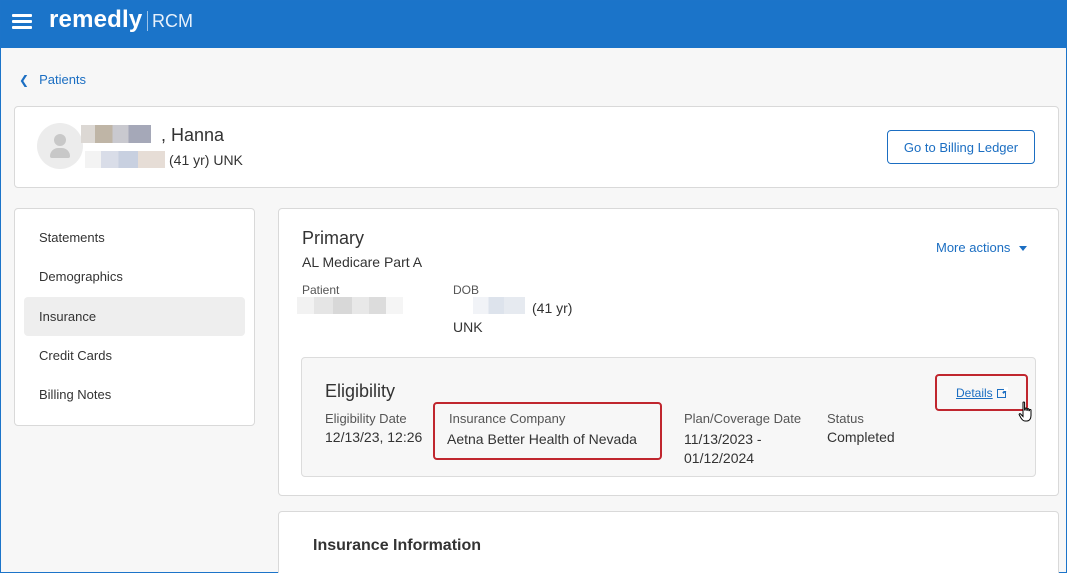 The image size is (1067, 573). What do you see at coordinates (362, 262) in the screenshot?
I see `insurance-plan-name: AL Medicare Part A` at bounding box center [362, 262].